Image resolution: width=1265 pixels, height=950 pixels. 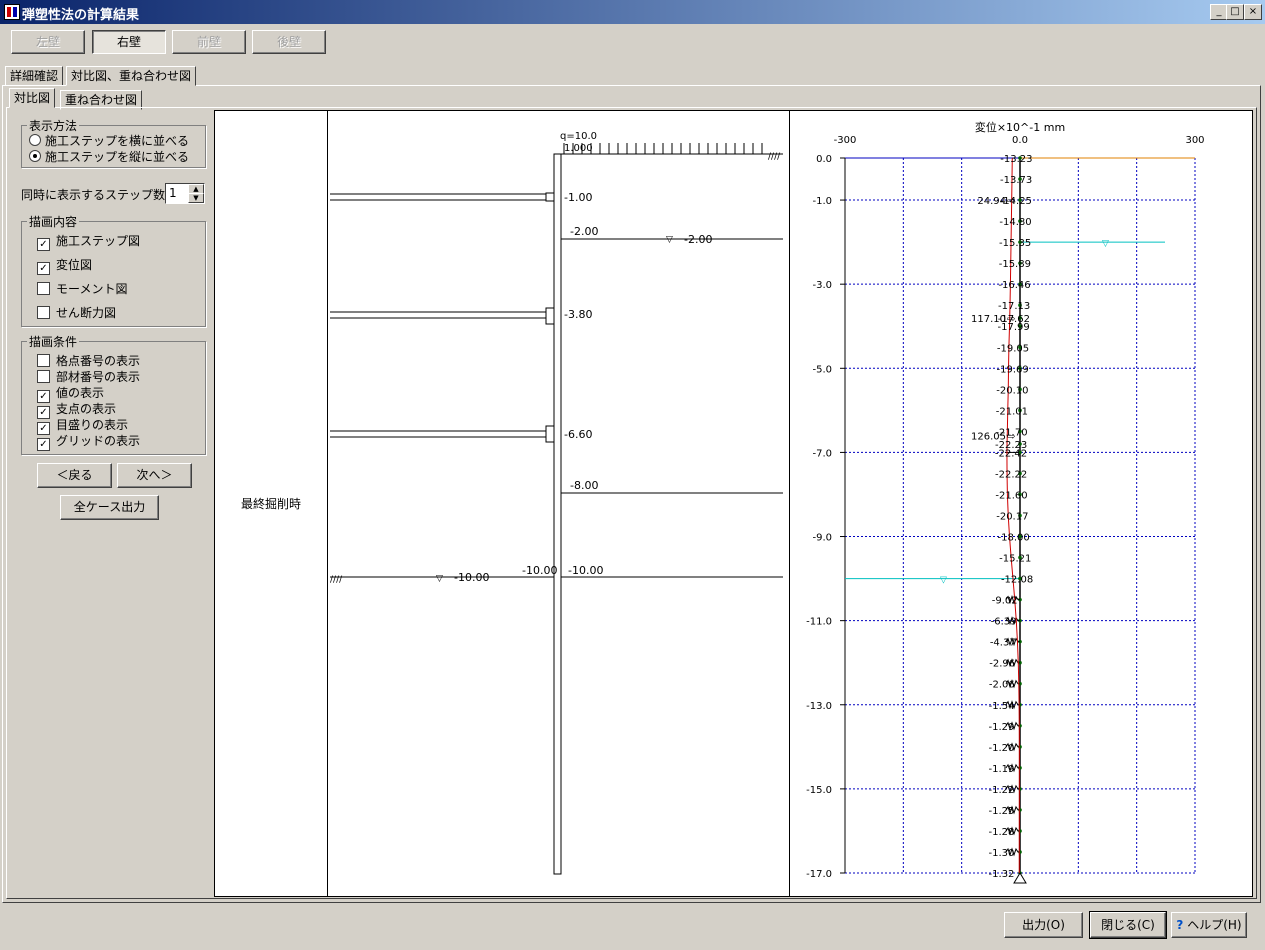 I want to click on radio-horizontal-label: 施工ステップを横に並べる, so click(x=117, y=141).